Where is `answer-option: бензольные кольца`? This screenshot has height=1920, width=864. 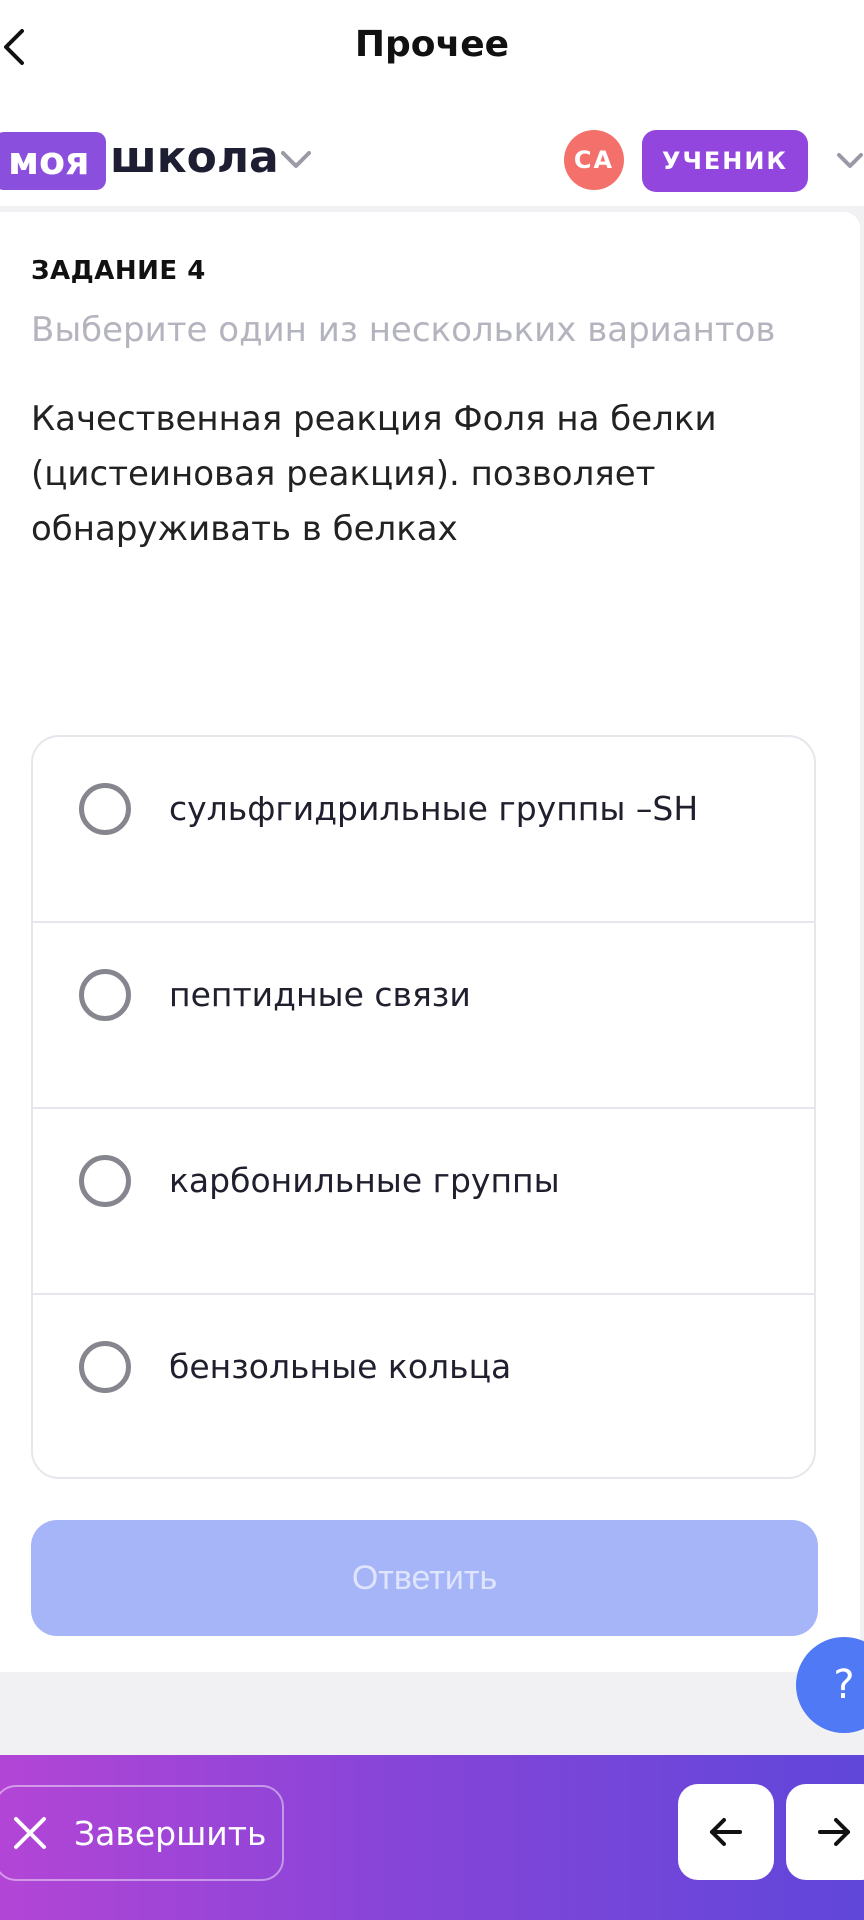
answer-option: бензольные кольца is located at coordinates (423, 1386).